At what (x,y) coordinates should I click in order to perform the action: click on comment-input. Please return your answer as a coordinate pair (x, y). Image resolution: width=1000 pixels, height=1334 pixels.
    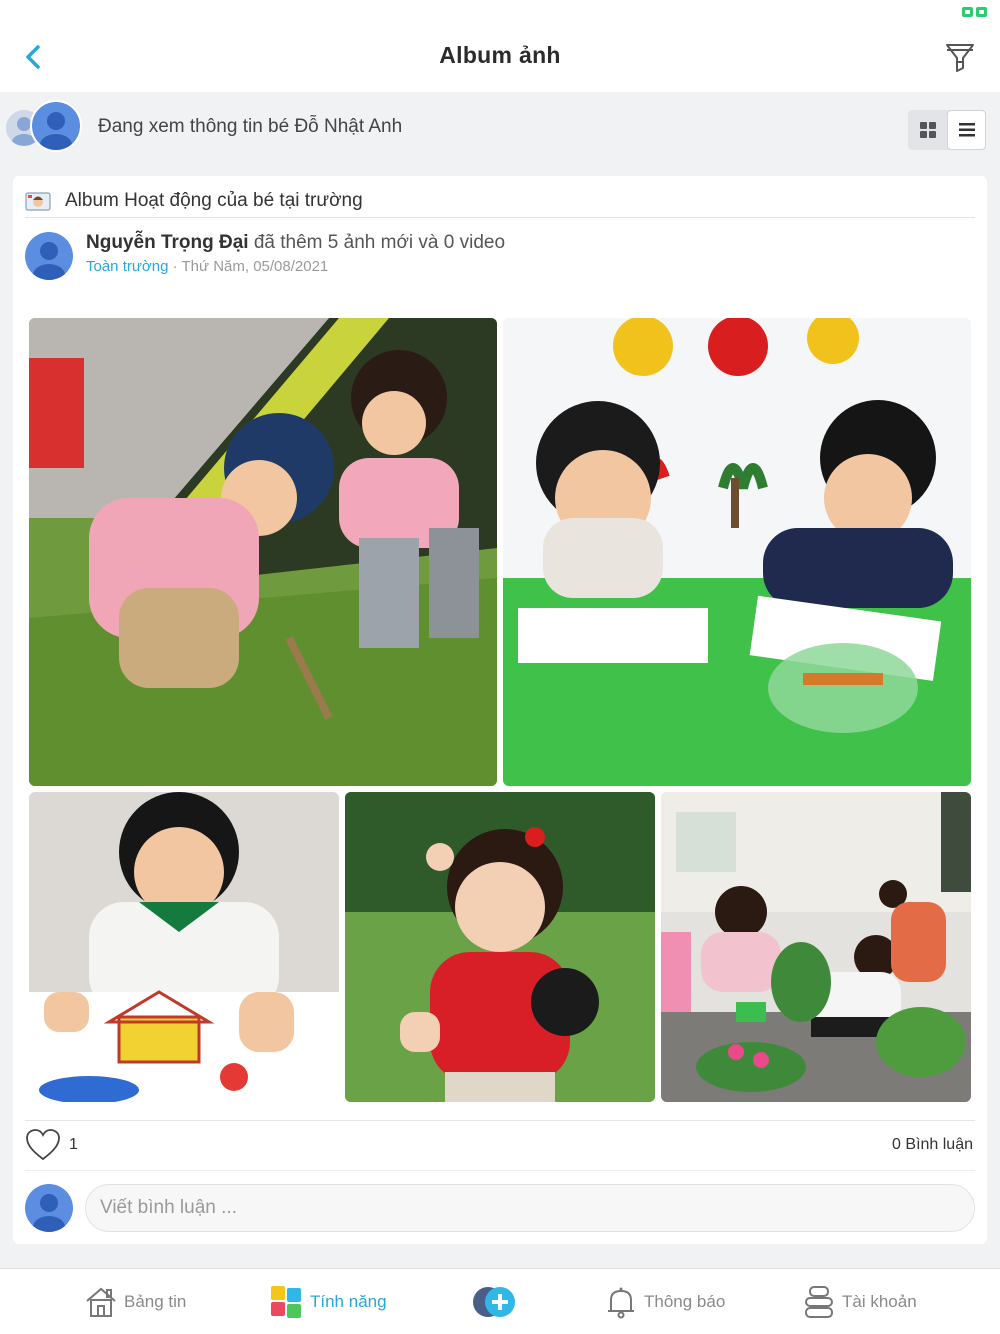
    Looking at the image, I should click on (530, 1208).